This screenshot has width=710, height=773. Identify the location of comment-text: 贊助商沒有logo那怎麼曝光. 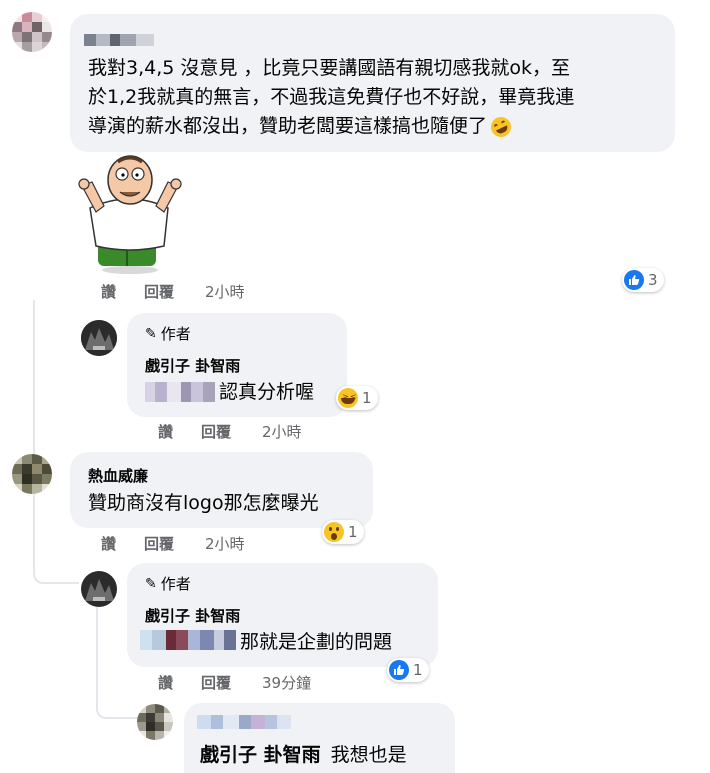
(203, 503).